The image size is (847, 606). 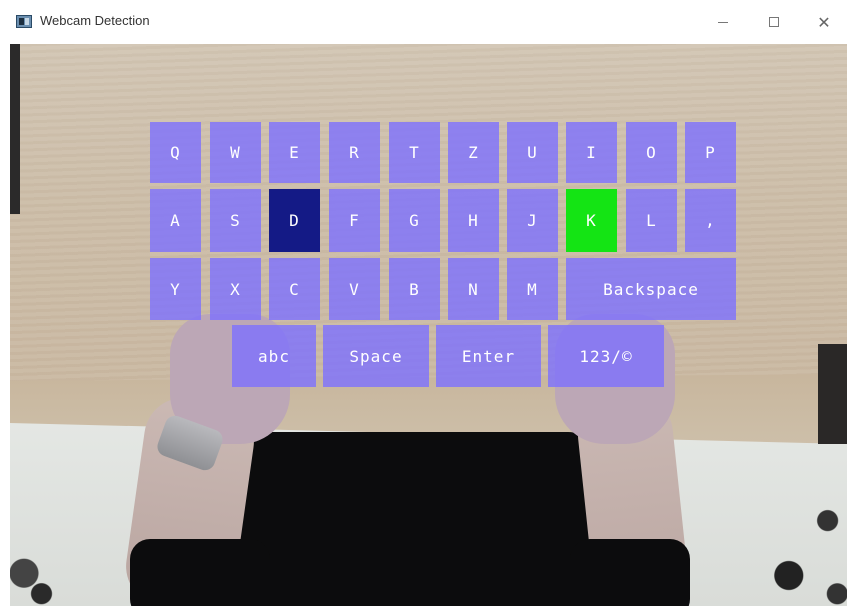 I want to click on key-z: Z, so click(x=473, y=152).